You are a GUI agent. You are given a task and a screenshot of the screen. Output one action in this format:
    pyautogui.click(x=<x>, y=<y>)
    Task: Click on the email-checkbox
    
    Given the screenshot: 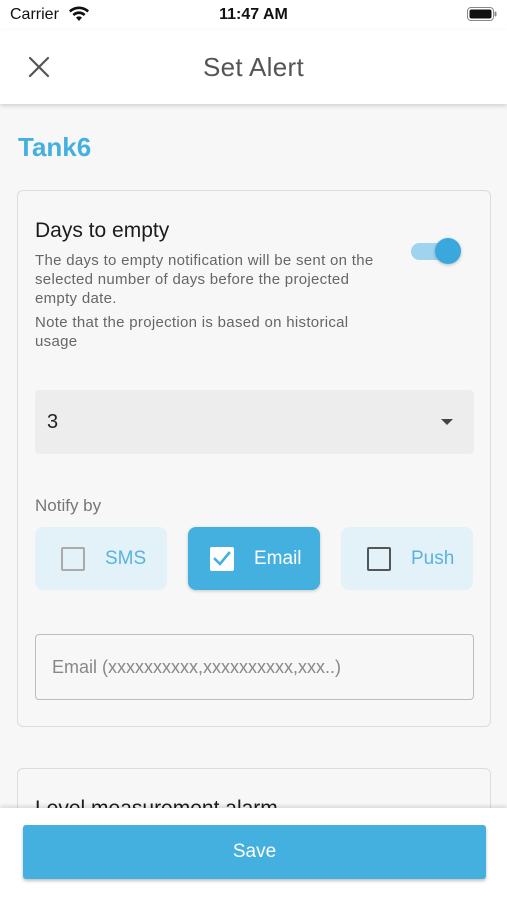 What is the action you would take?
    pyautogui.click(x=222, y=559)
    